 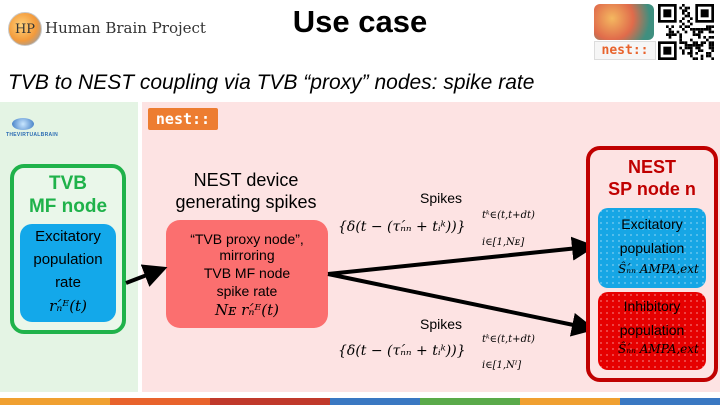 What do you see at coordinates (508, 215) in the screenshot?
I see `spike-formula-top-sup: tᵏ∈(t,t+dt)` at bounding box center [508, 215].